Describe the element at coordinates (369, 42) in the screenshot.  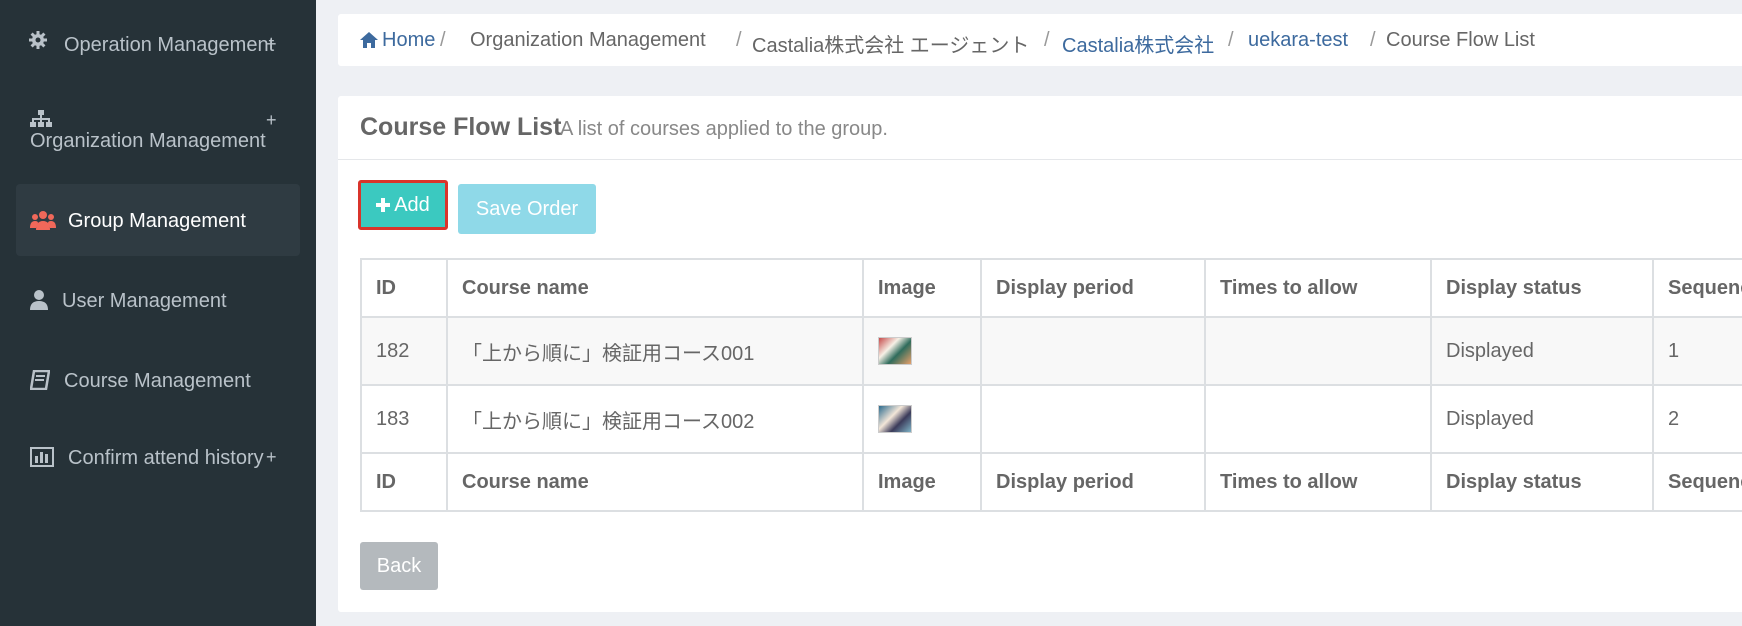
I see `home-icon` at that location.